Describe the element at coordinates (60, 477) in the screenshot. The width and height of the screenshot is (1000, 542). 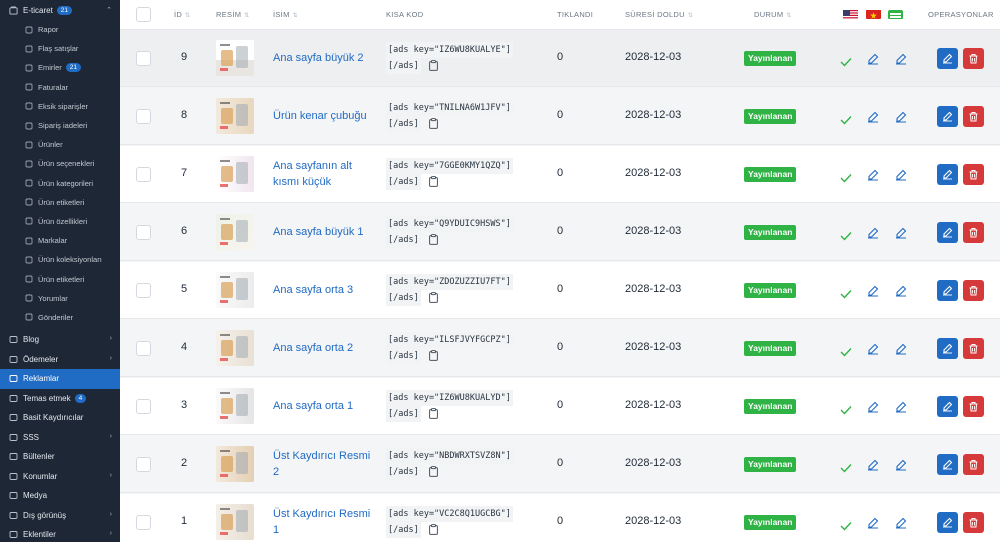
I see `sidebar-item: Konumlar ›` at that location.